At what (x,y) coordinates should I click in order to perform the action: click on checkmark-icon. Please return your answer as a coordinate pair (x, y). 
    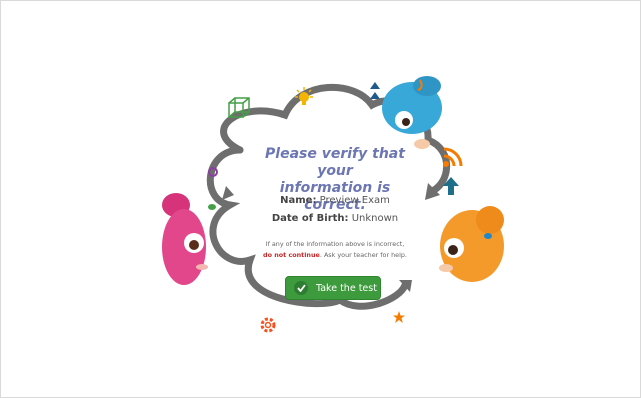
    Looking at the image, I should click on (301, 288).